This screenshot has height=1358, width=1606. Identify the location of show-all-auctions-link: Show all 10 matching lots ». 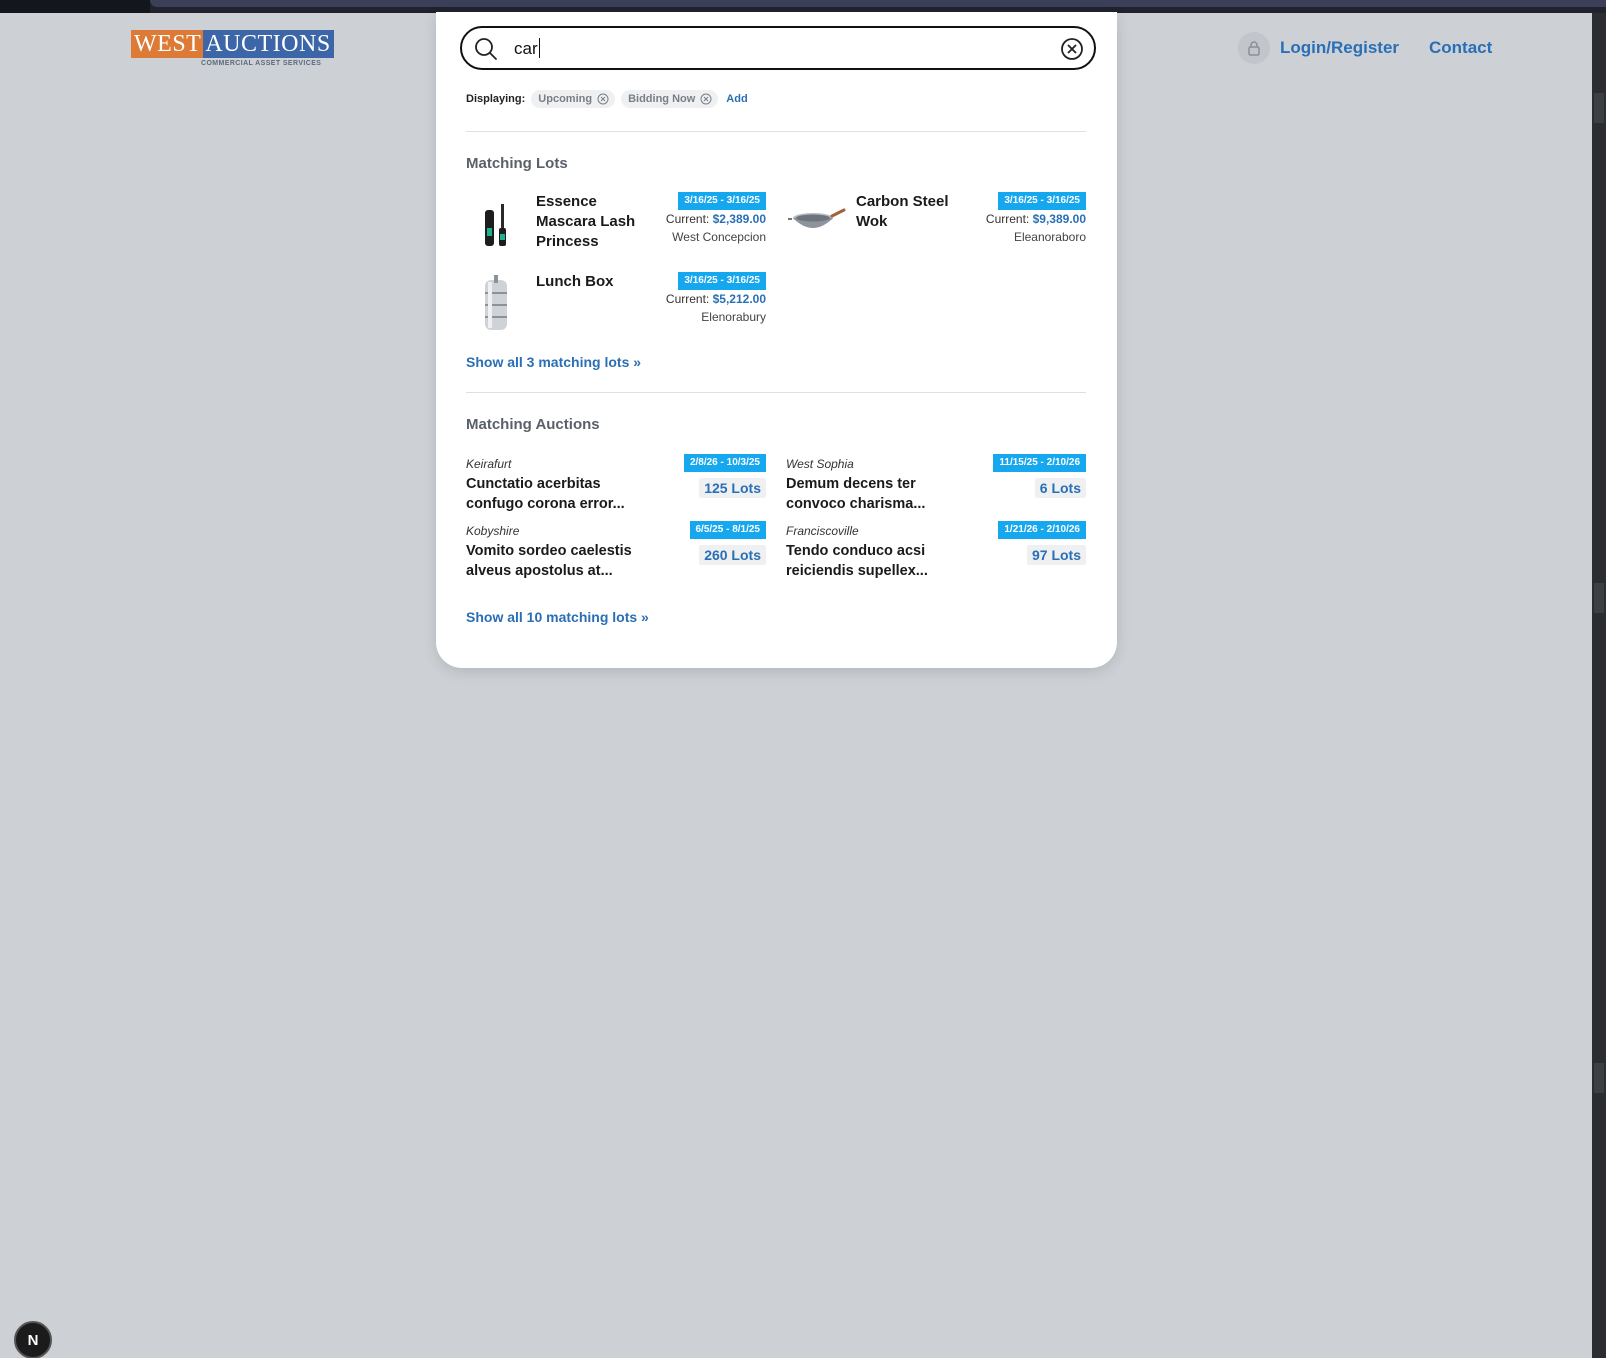
(557, 617).